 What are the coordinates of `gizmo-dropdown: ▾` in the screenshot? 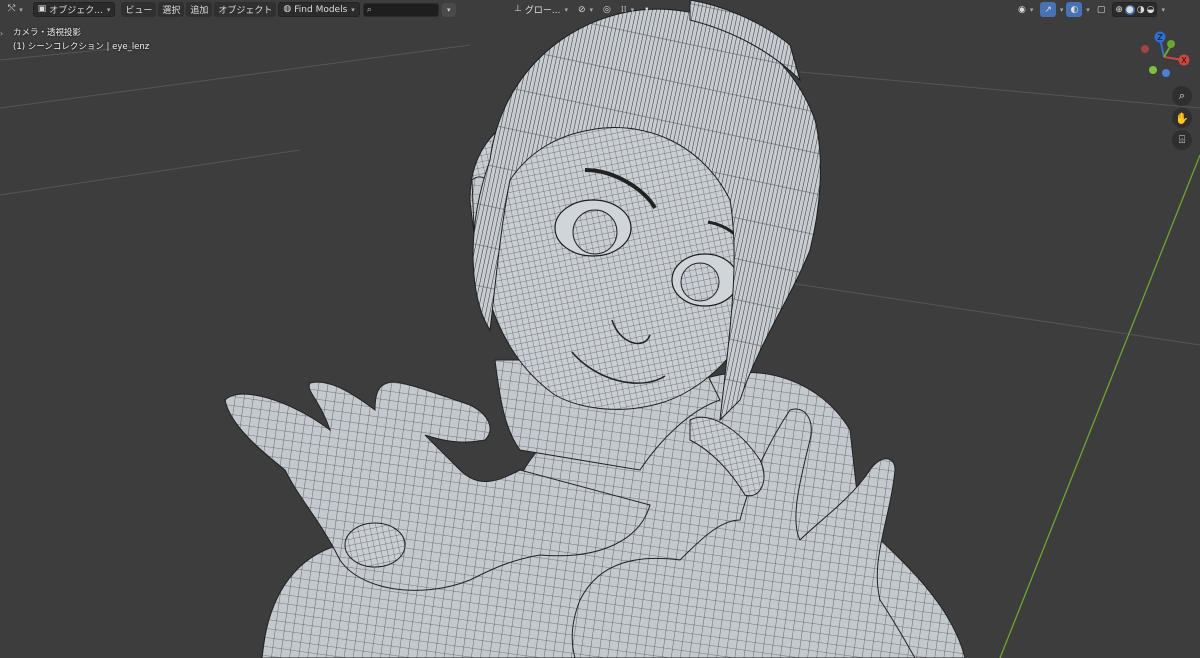 It's located at (1062, 10).